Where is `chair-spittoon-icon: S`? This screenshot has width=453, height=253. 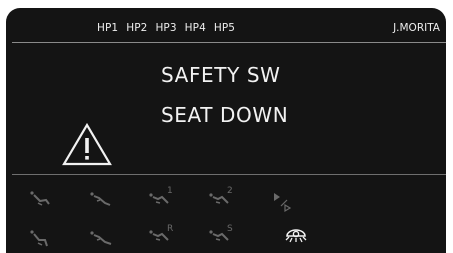
chair-spittoon-icon: S is located at coordinates (221, 237).